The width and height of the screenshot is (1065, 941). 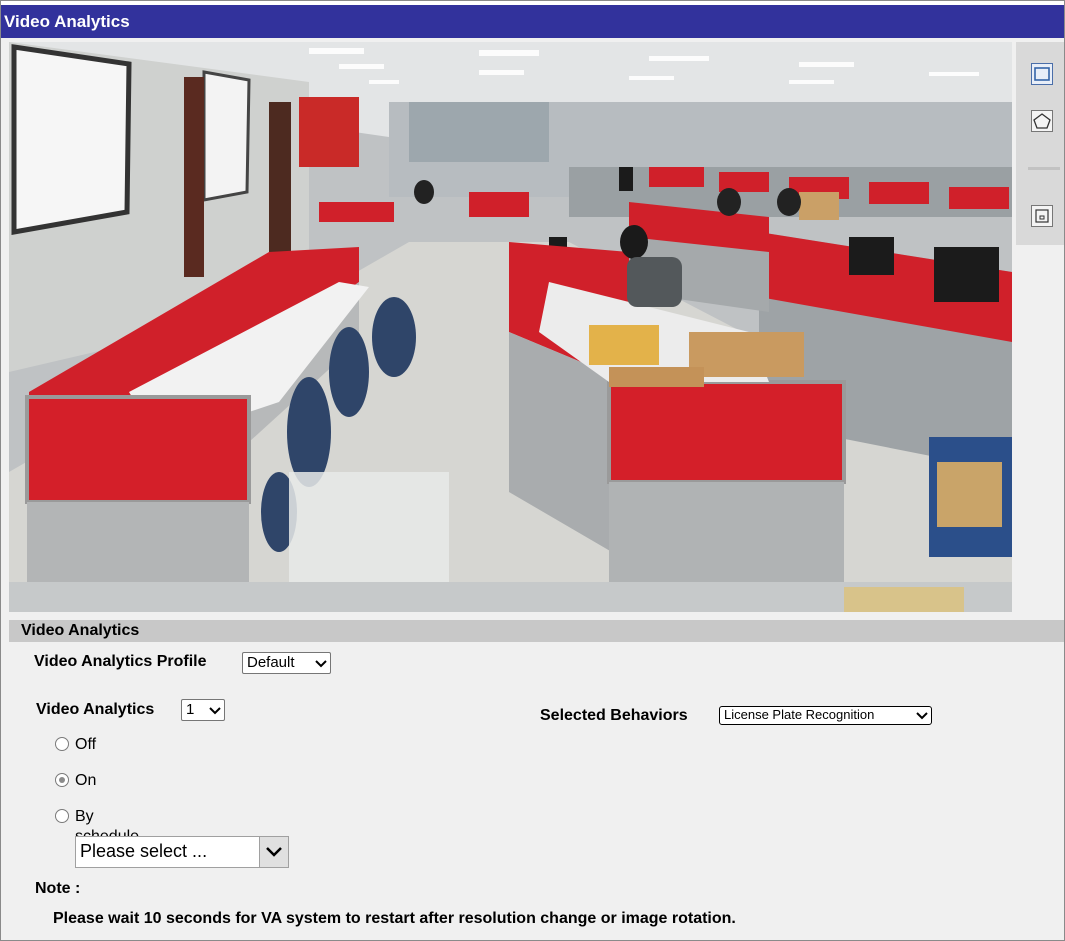 What do you see at coordinates (62, 744) in the screenshot?
I see `radio-off-circle` at bounding box center [62, 744].